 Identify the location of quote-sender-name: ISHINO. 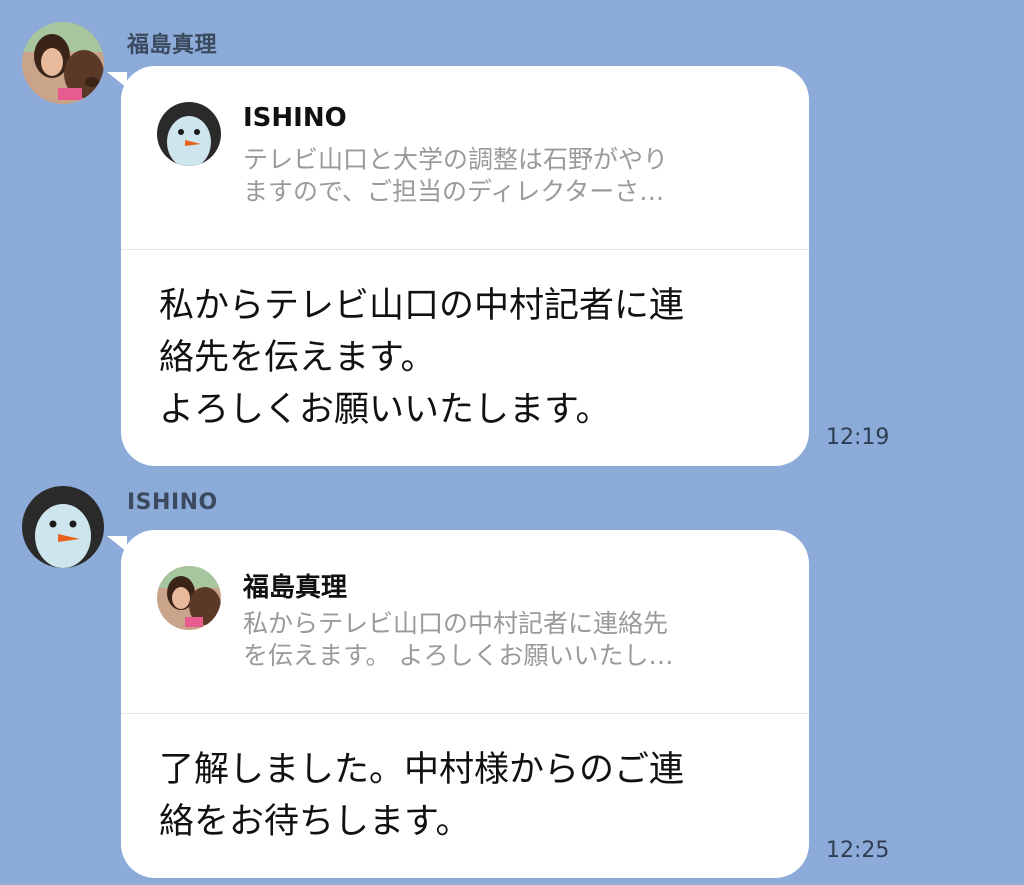
(295, 118).